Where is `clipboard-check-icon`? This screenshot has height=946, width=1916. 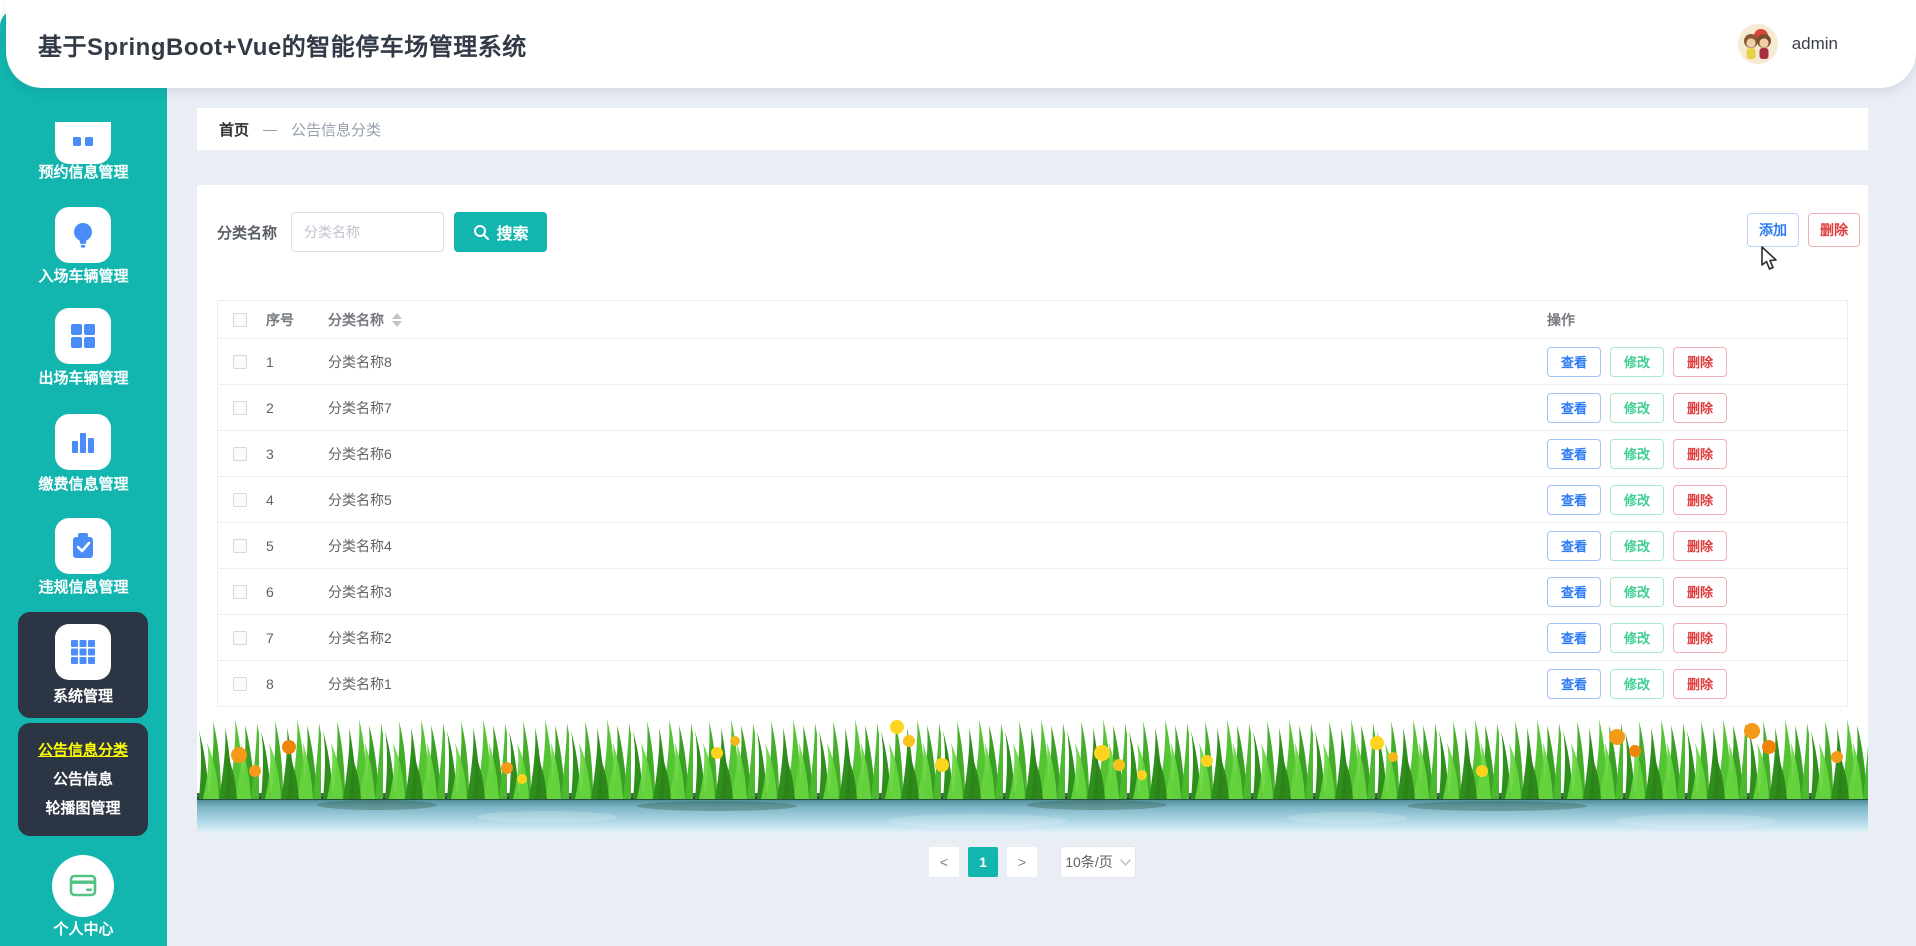
clipboard-check-icon is located at coordinates (83, 545).